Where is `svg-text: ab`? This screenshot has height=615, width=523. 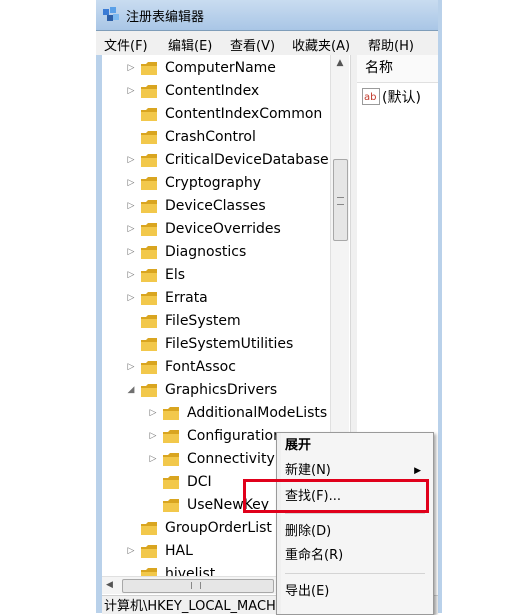
svg-text: ab is located at coordinates (370, 97).